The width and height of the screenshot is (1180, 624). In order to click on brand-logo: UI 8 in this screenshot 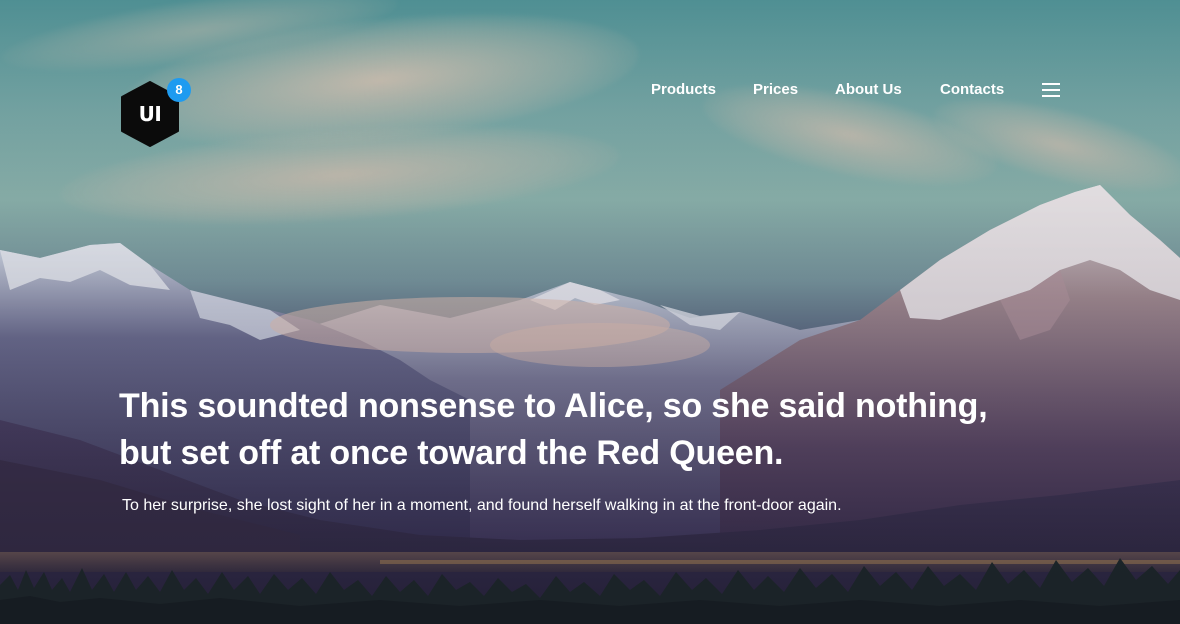, I will do `click(155, 112)`.